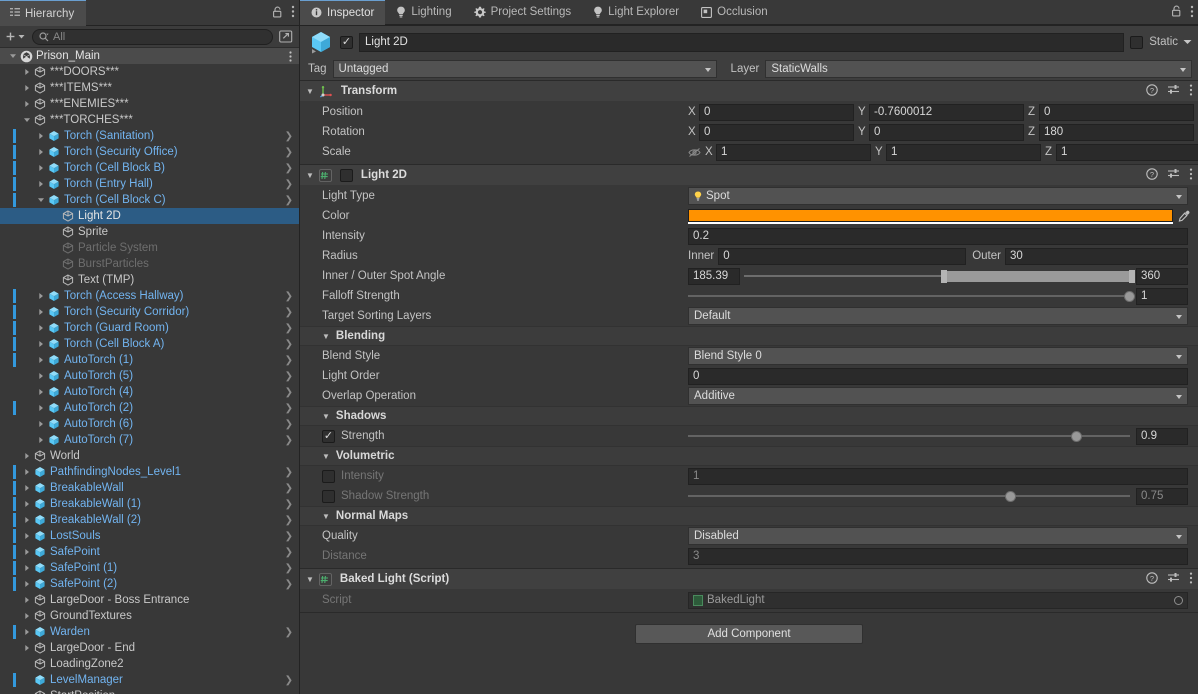 The image size is (1198, 694). What do you see at coordinates (149, 691) in the screenshot?
I see `hierarchy-item: StartPosition` at bounding box center [149, 691].